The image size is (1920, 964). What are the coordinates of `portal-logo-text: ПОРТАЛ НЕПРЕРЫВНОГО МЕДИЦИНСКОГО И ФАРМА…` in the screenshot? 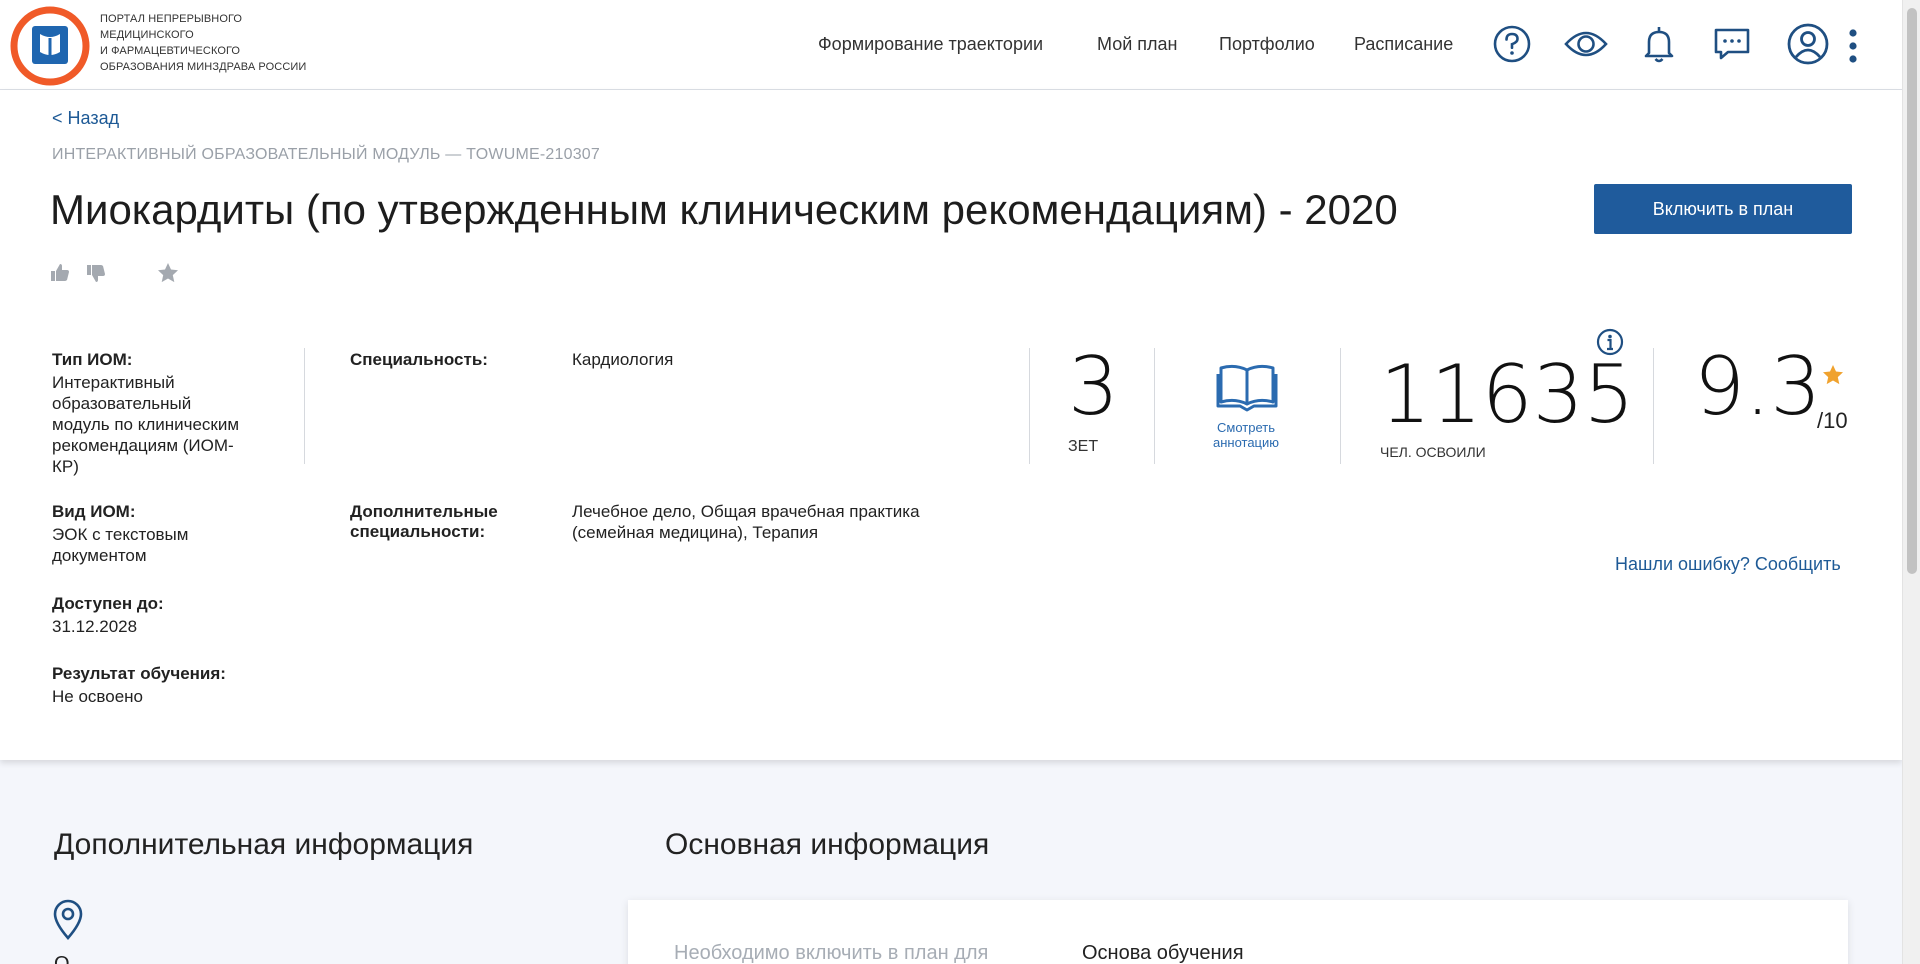 It's located at (203, 43).